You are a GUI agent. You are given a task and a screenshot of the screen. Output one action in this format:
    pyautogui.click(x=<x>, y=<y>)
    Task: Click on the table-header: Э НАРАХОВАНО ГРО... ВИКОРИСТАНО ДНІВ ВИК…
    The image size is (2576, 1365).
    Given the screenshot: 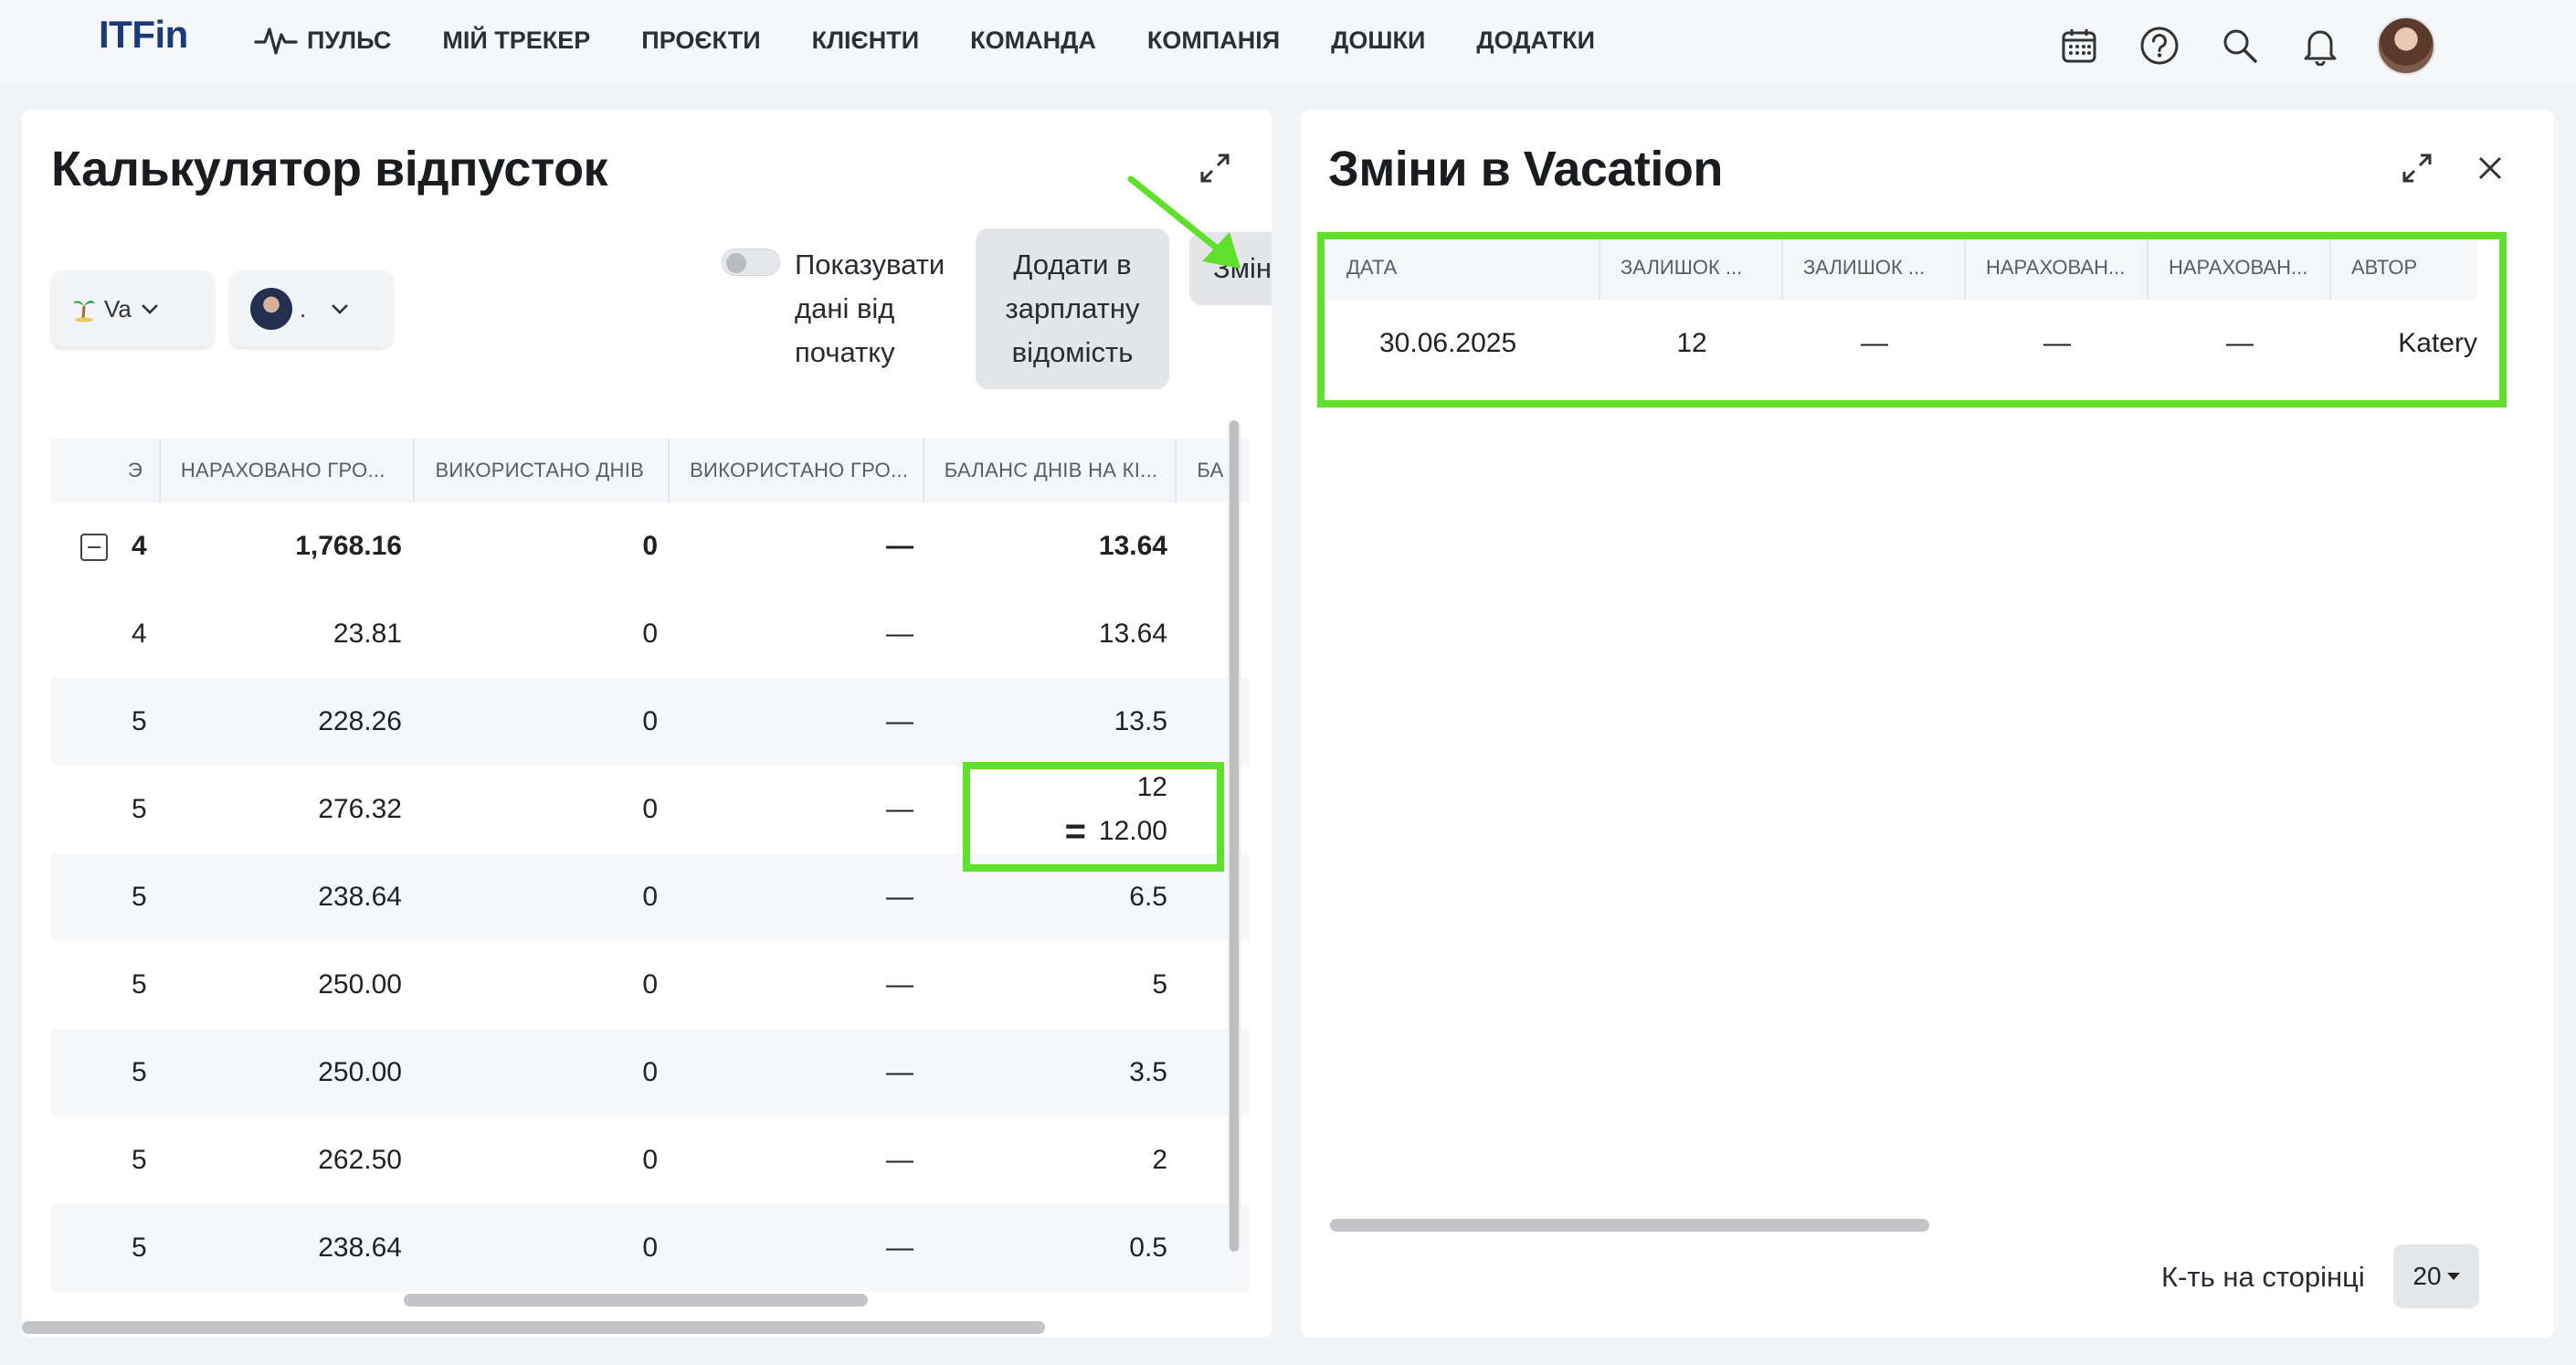 What is the action you would take?
    pyautogui.click(x=650, y=471)
    